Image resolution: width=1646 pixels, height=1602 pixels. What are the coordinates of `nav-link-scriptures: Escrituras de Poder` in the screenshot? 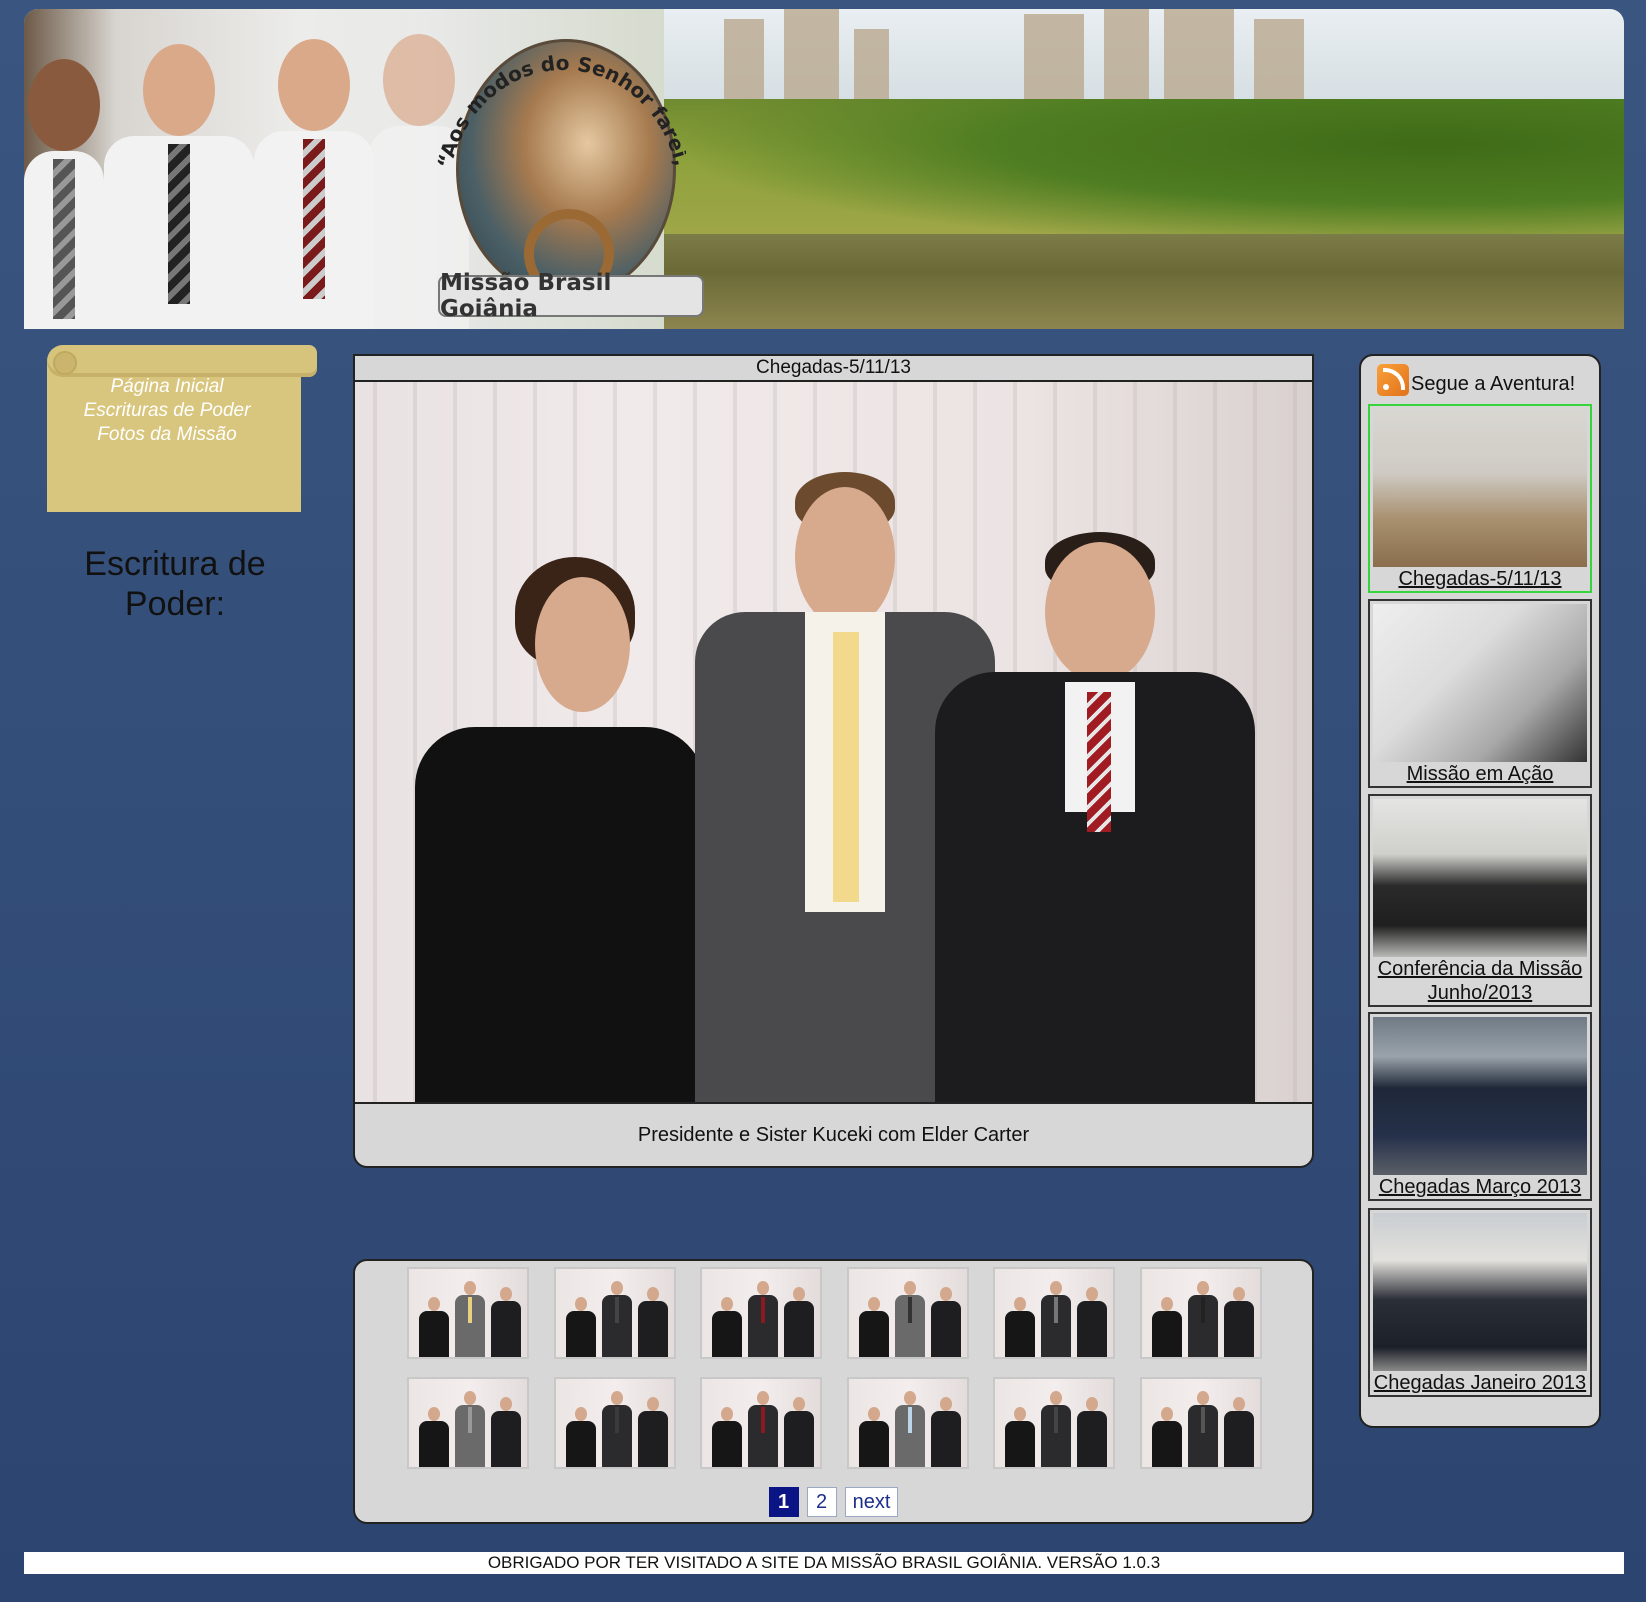 It's located at (167, 411).